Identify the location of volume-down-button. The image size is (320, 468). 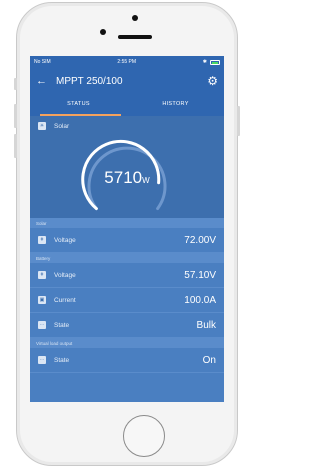
(15, 146).